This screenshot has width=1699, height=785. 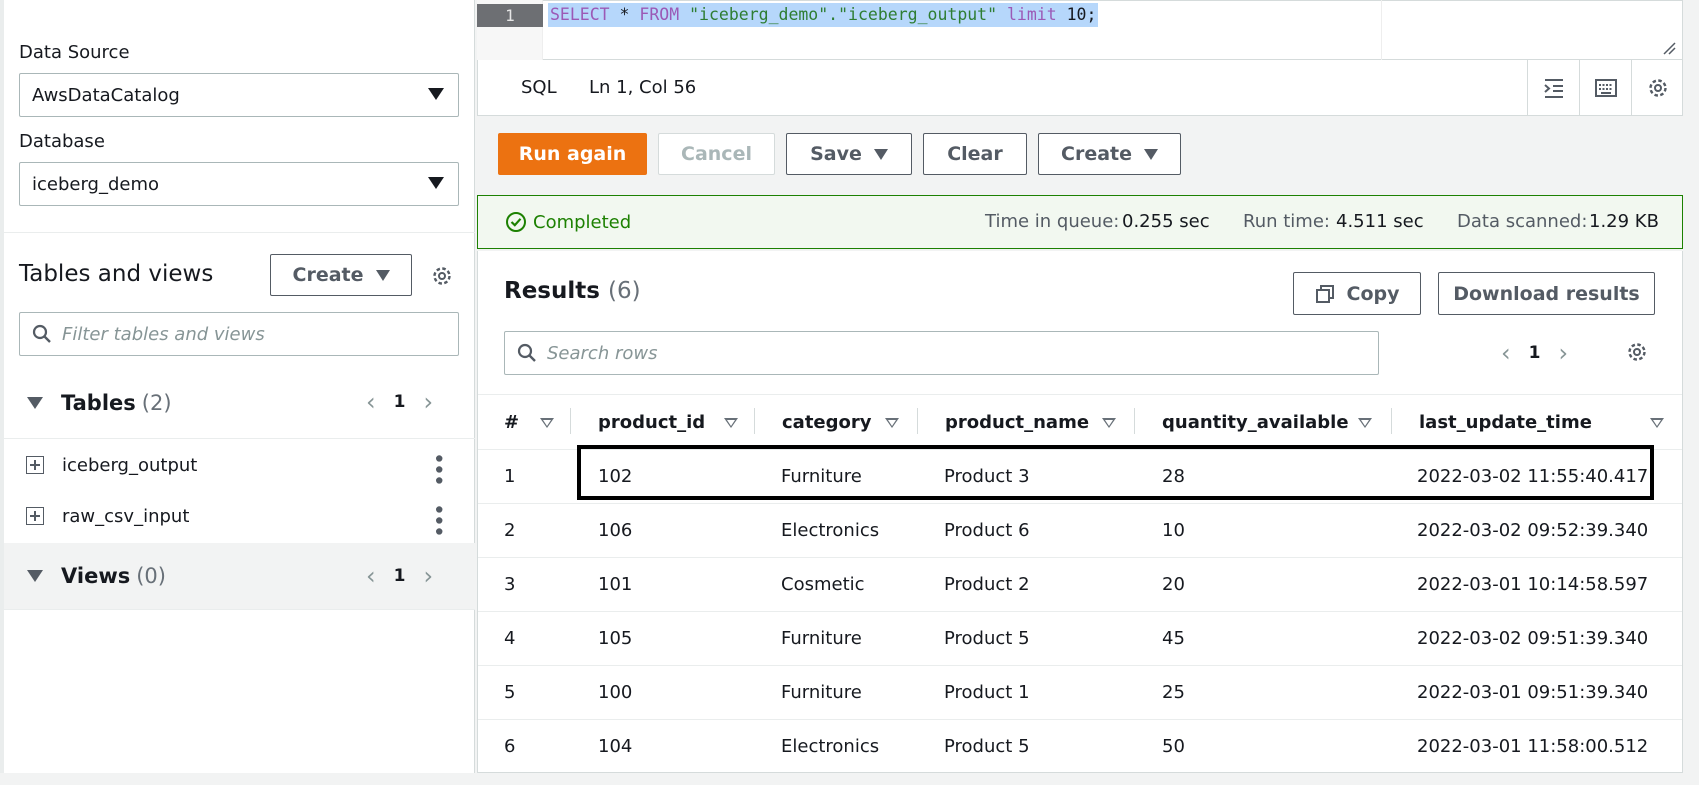 I want to click on column-header-index: #, so click(x=529, y=422).